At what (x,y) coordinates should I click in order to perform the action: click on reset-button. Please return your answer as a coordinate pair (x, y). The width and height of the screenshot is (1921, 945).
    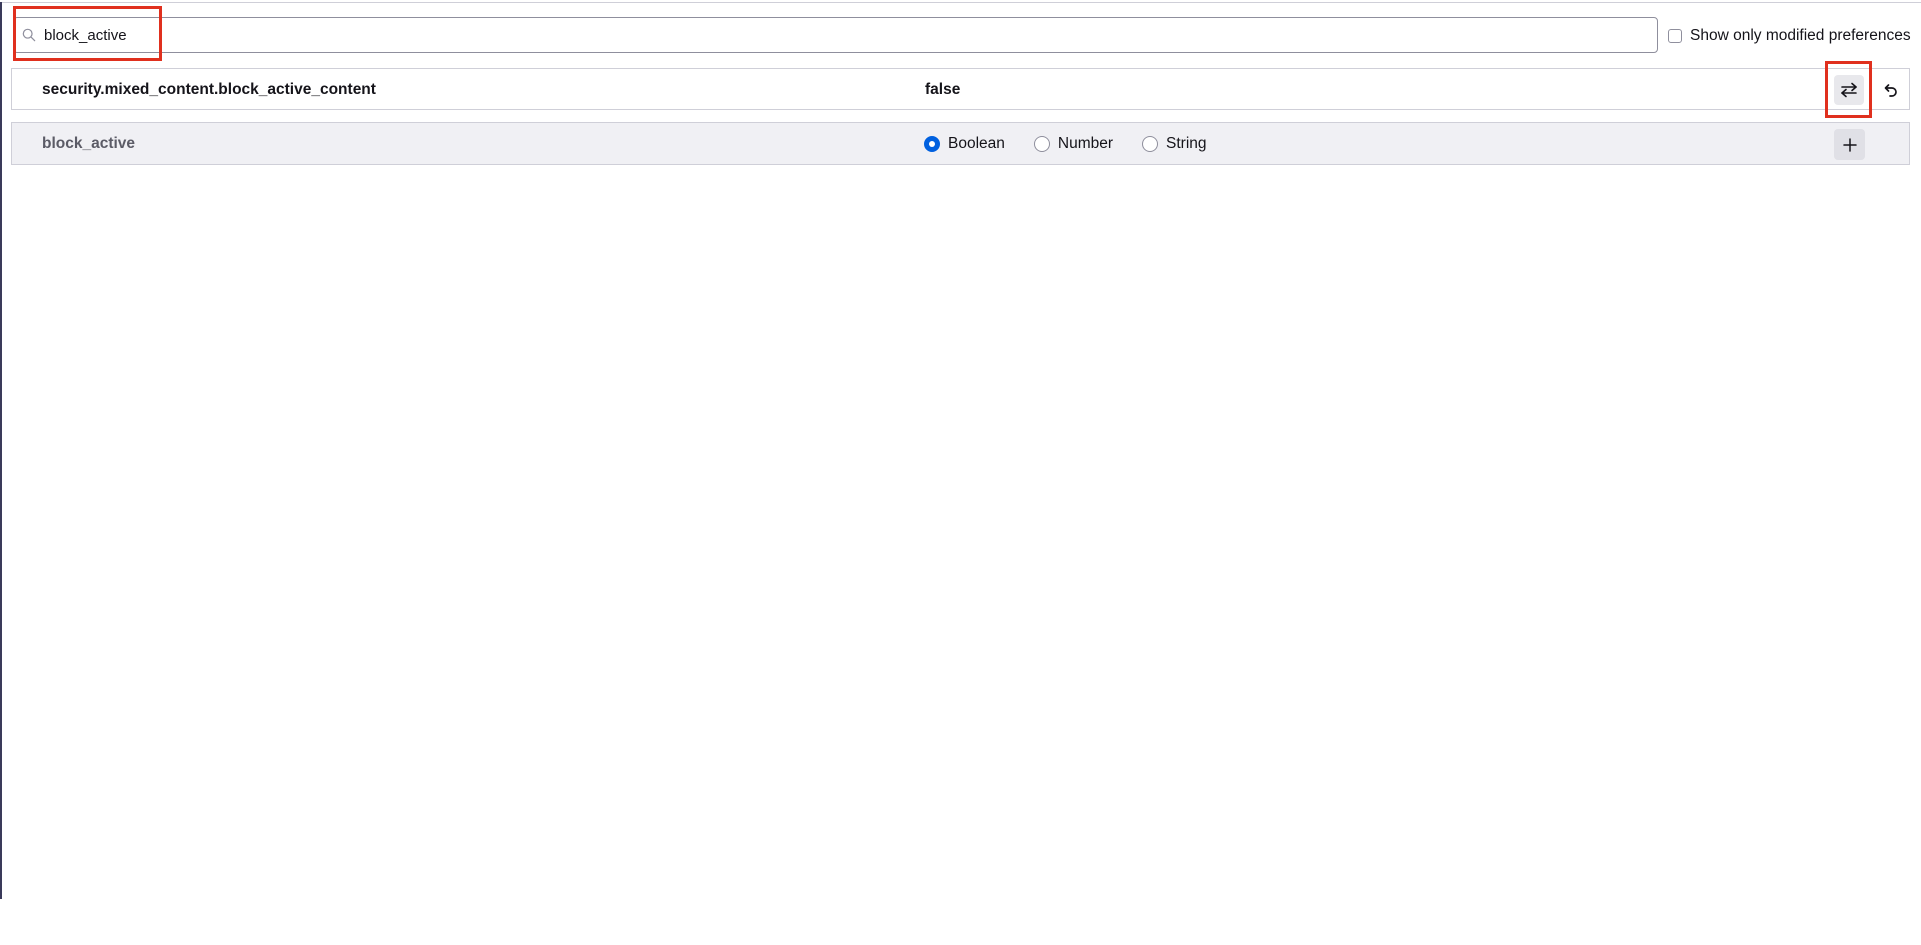
    Looking at the image, I should click on (1890, 90).